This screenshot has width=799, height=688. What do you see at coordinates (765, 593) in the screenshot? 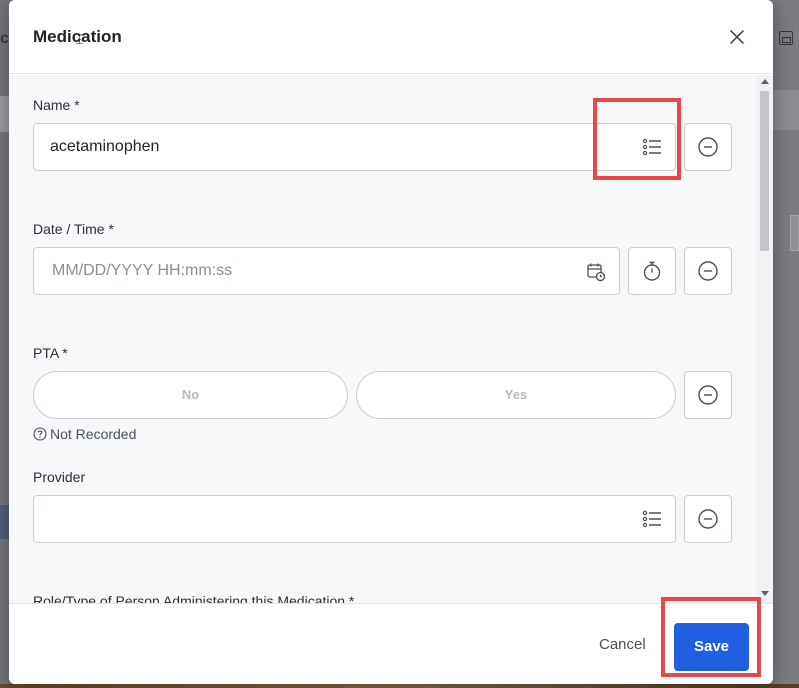
I see `scroll-down-arrow-icon` at bounding box center [765, 593].